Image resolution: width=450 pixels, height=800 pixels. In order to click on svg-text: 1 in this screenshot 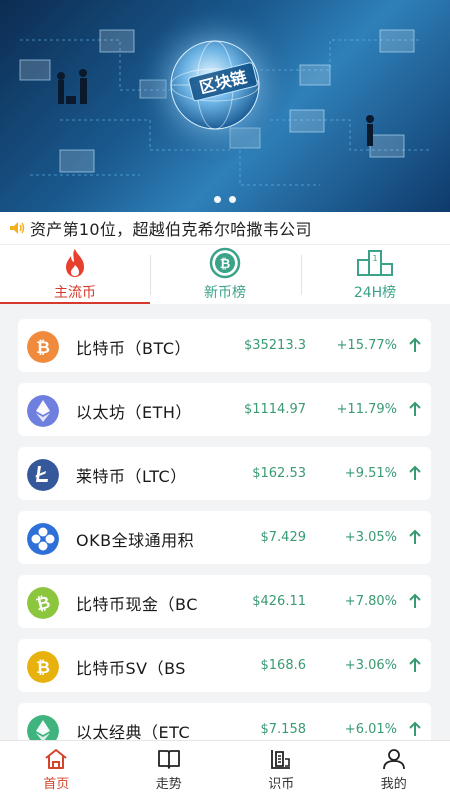, I will do `click(374, 258)`.